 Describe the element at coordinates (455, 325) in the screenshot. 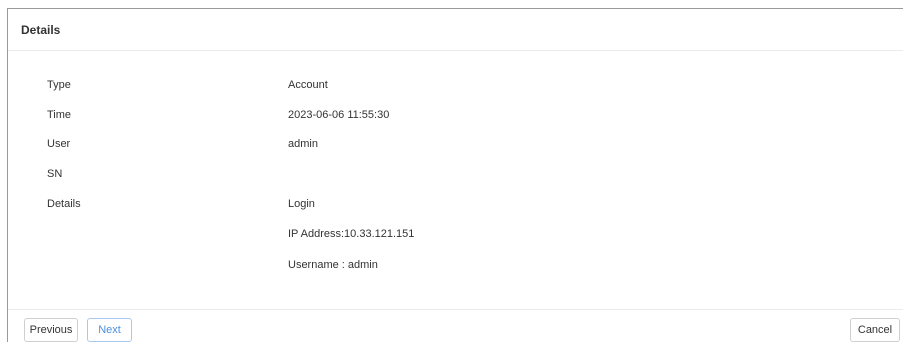

I see `dialog-footer: Previous Next Cancel` at that location.